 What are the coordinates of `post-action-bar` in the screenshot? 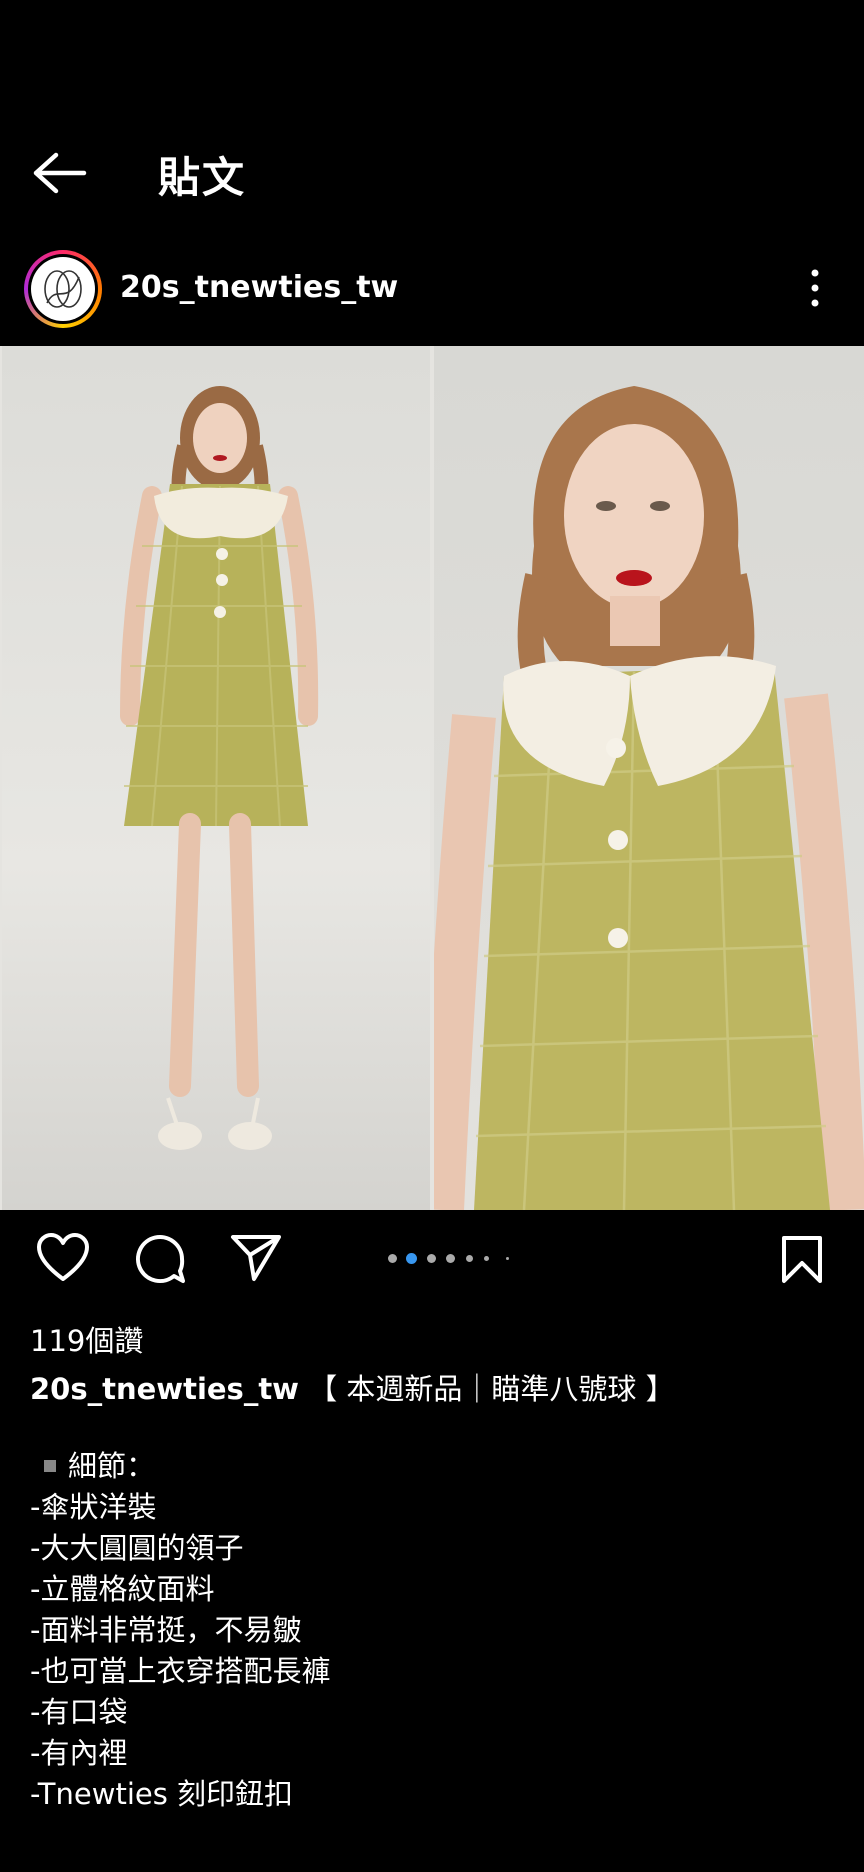 It's located at (432, 1260).